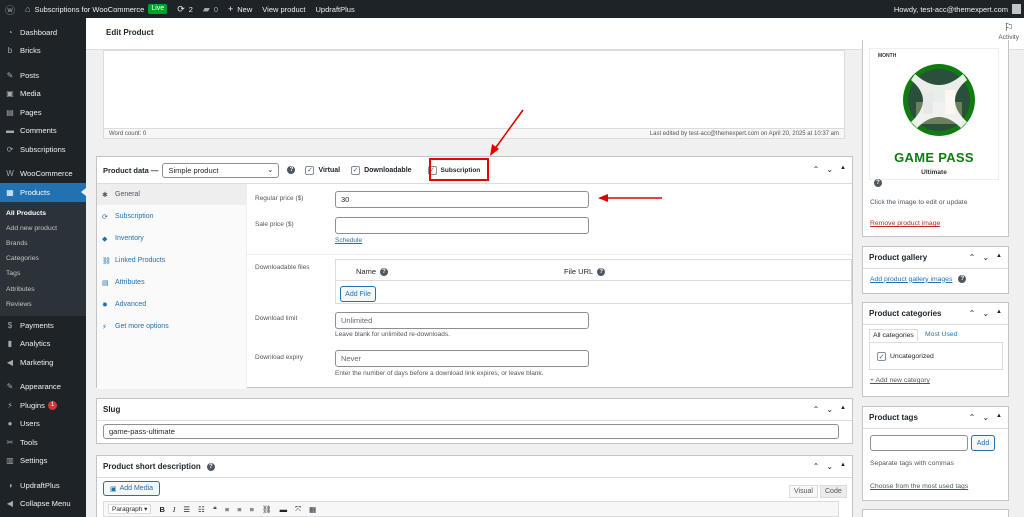  I want to click on sidebar-item-updraftplus: ◑ UpdraftPlus, so click(43, 485).